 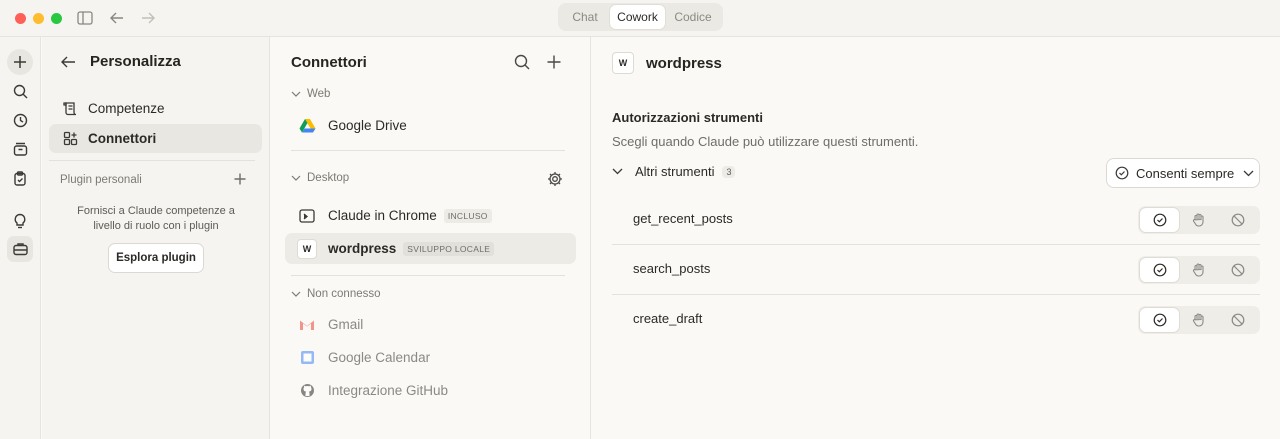 I want to click on allow-always-label: Consenti sempre, so click(x=1185, y=173).